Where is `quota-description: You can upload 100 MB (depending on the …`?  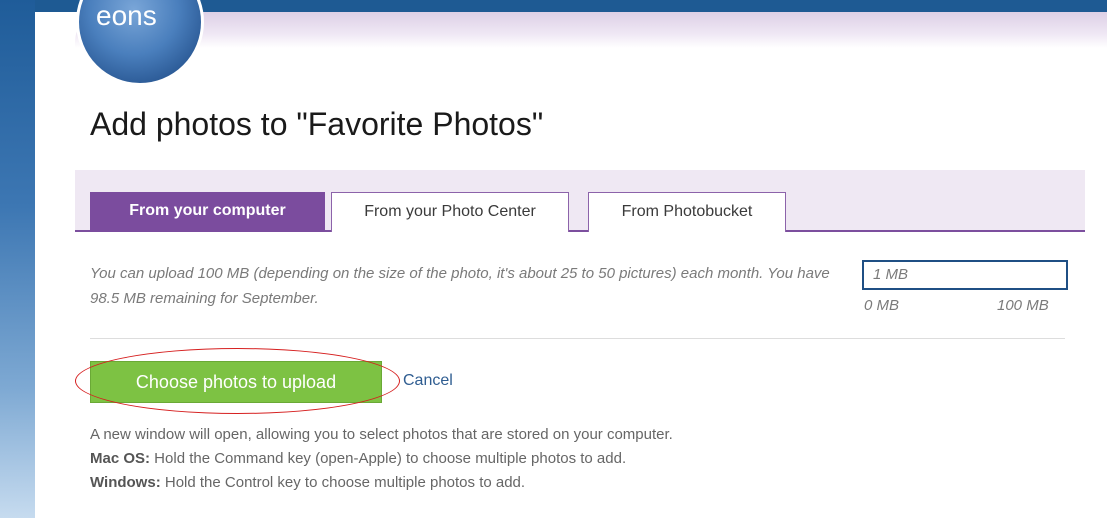 quota-description: You can upload 100 MB (depending on the … is located at coordinates (460, 286).